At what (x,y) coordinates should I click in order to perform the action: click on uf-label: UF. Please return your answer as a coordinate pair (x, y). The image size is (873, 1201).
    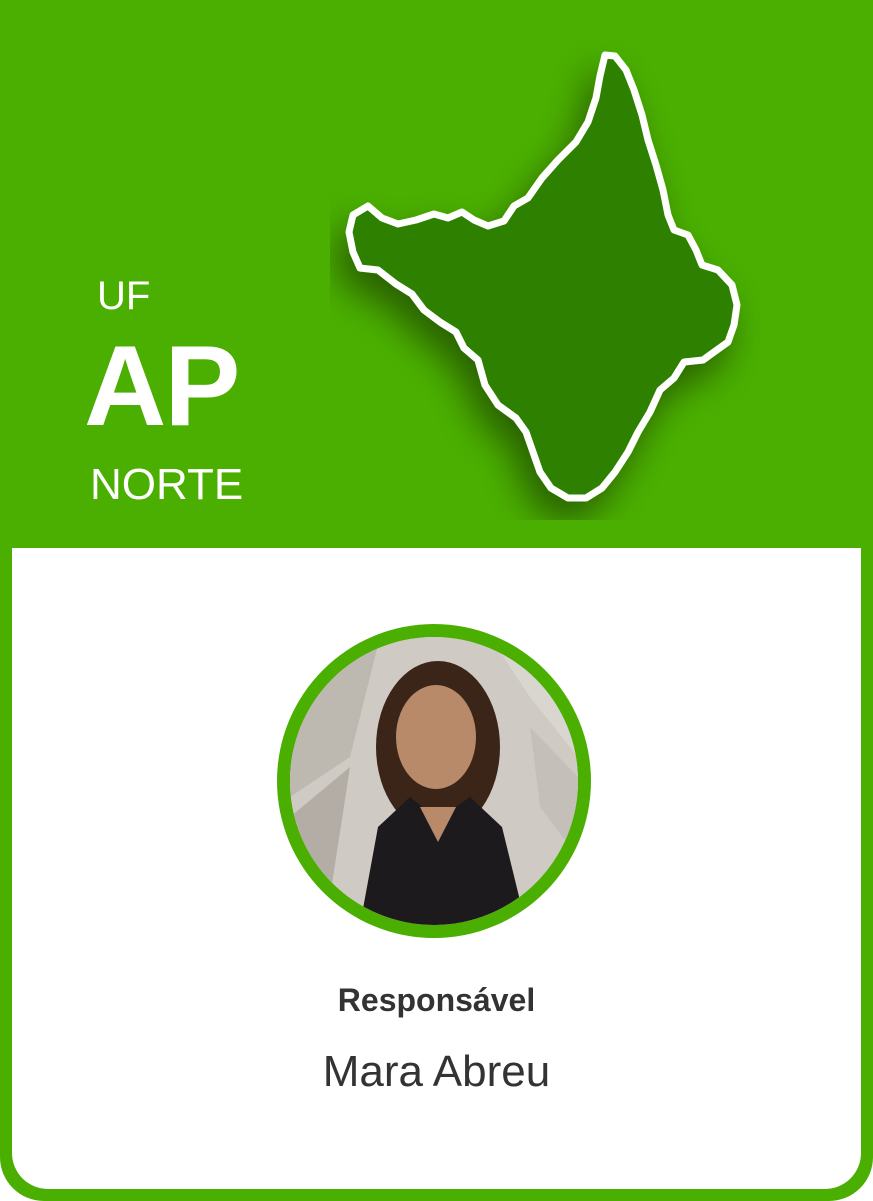
    Looking at the image, I should click on (124, 296).